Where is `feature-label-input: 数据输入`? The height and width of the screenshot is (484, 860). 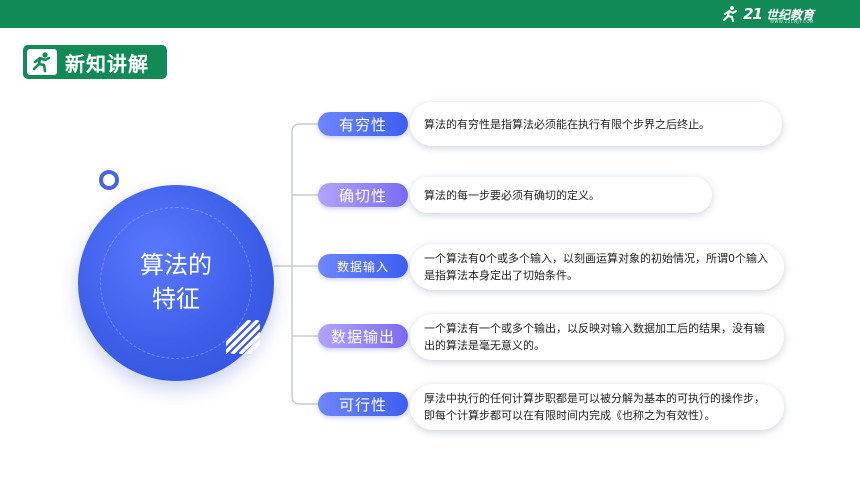 feature-label-input: 数据输入 is located at coordinates (363, 266).